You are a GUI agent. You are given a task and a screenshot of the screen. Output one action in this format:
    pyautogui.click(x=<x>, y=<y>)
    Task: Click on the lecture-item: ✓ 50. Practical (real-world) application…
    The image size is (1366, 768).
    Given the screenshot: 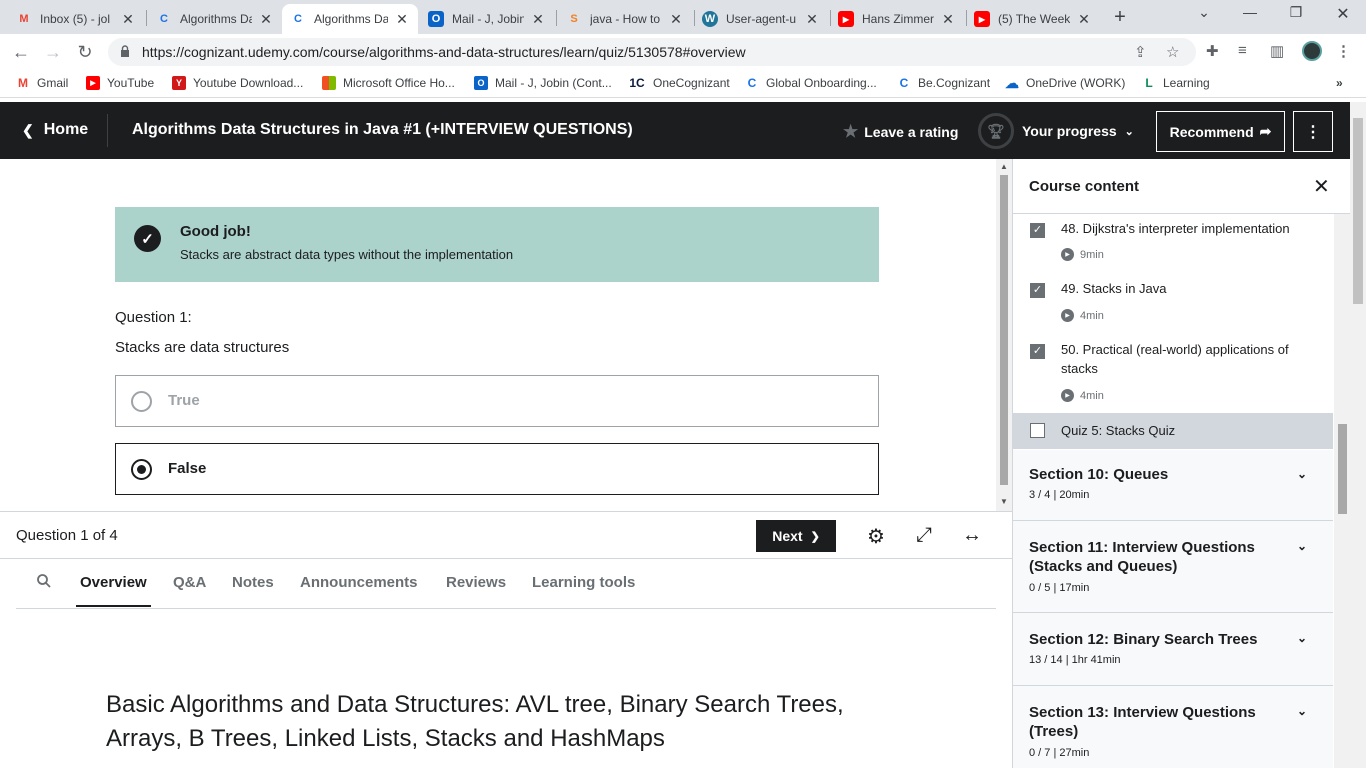 What is the action you would take?
    pyautogui.click(x=1173, y=374)
    